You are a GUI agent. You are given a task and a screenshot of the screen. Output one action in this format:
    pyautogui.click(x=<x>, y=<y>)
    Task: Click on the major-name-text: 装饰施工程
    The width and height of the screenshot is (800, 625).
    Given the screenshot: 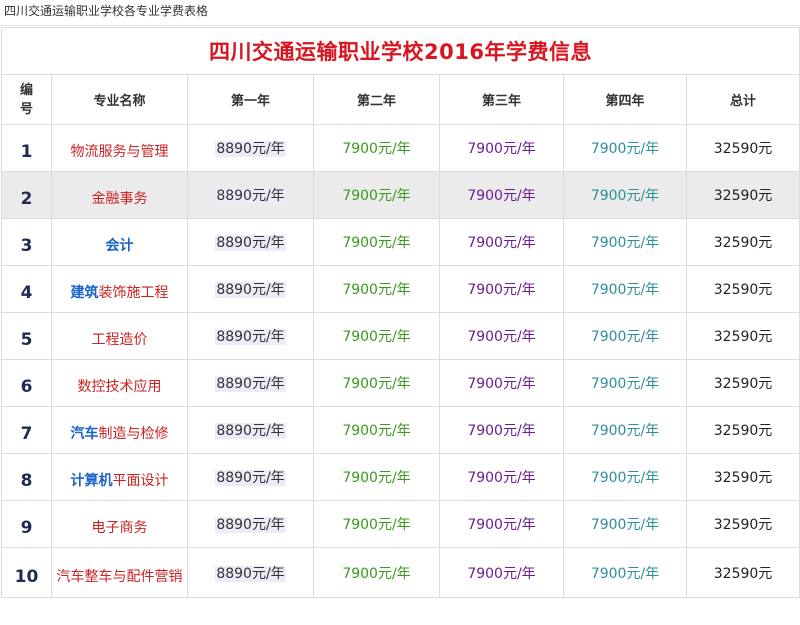 What is the action you would take?
    pyautogui.click(x=133, y=293)
    